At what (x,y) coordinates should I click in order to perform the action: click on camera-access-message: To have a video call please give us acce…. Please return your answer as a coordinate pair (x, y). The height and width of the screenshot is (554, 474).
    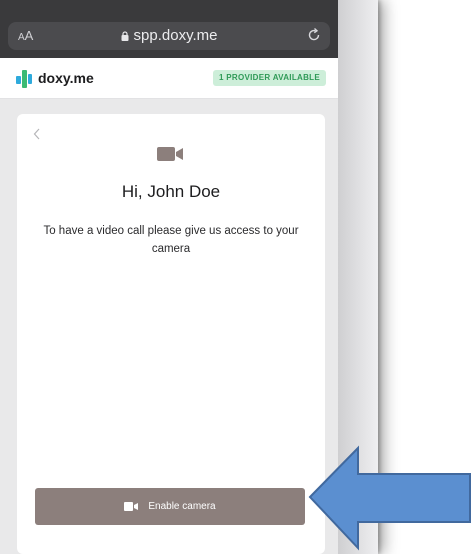
    Looking at the image, I should click on (171, 240).